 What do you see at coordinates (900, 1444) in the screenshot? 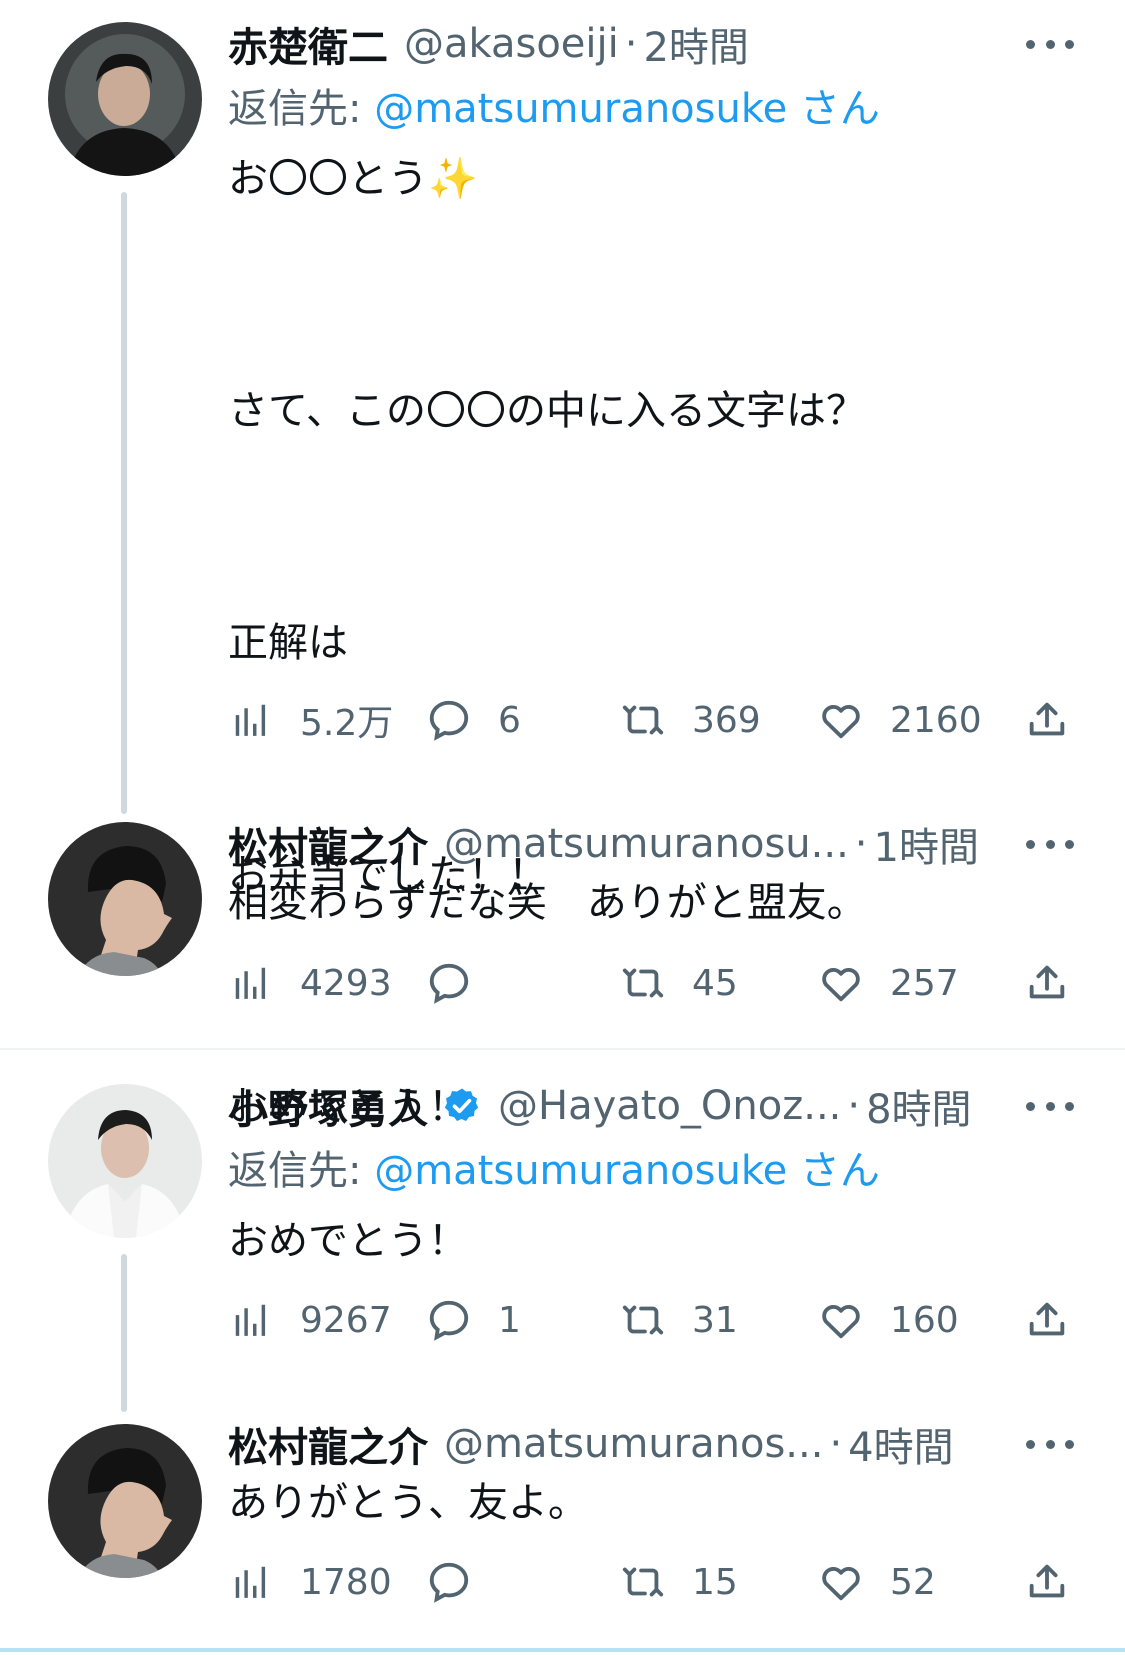
I see `timestamp: 4時間` at bounding box center [900, 1444].